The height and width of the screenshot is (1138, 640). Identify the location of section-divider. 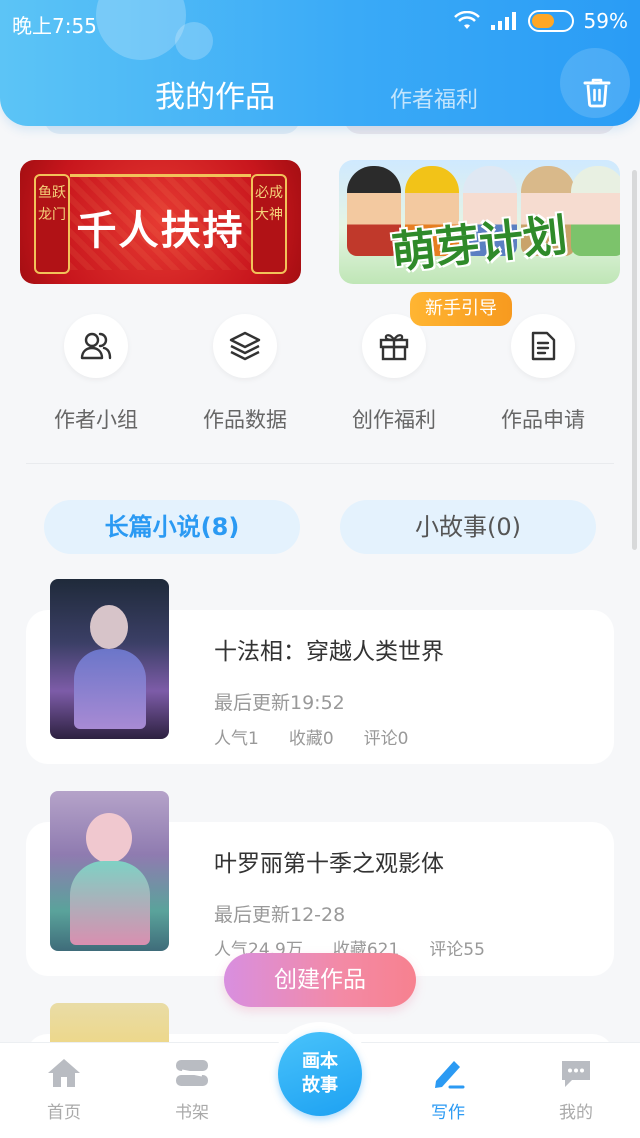
(320, 463).